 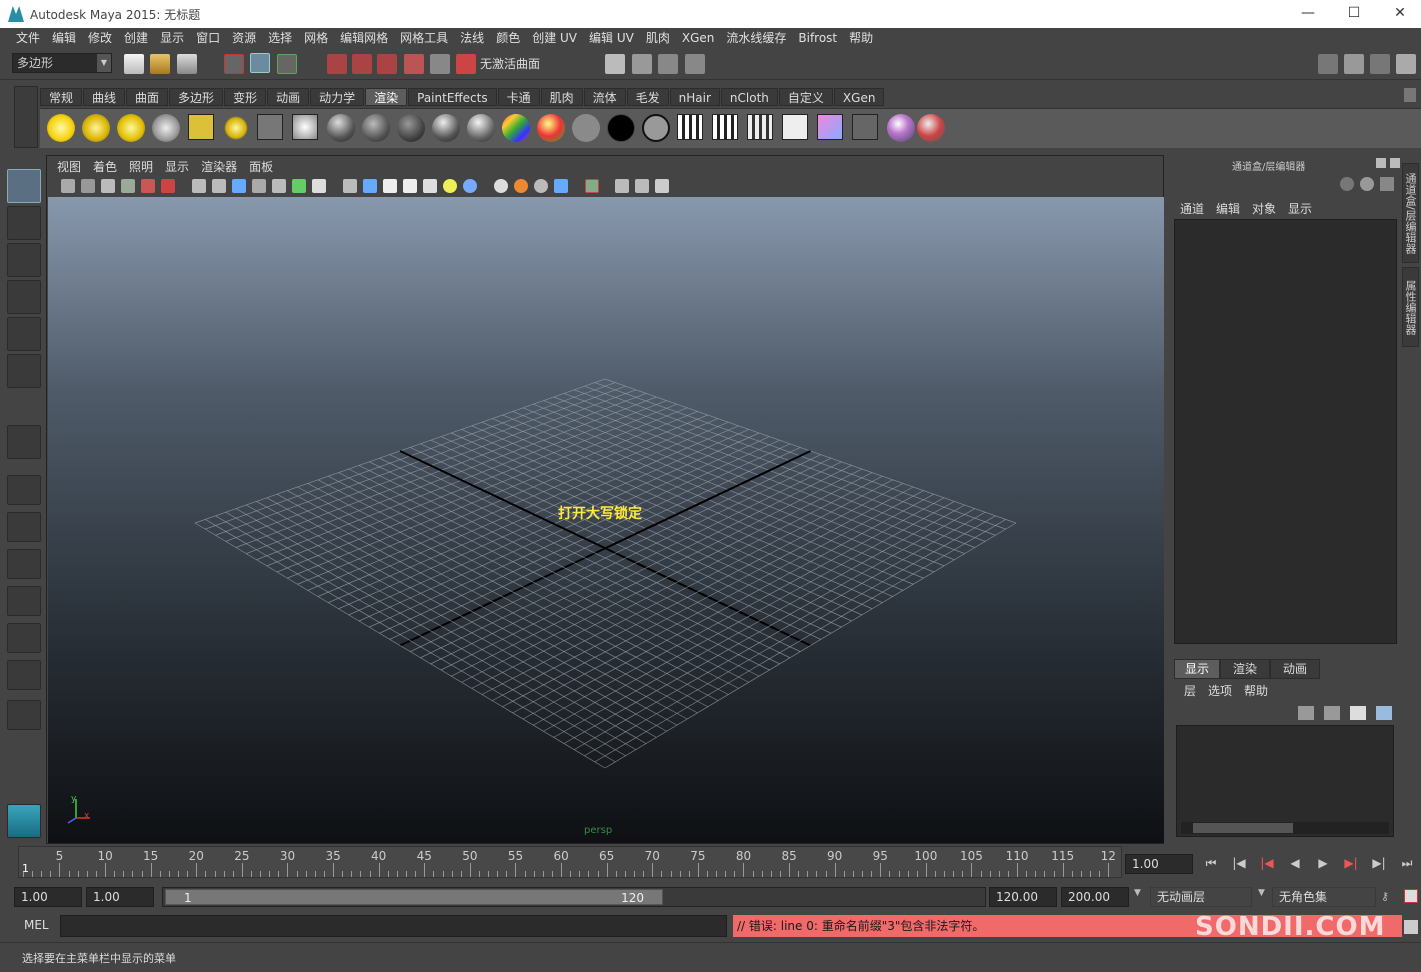 I want to click on layer-menu-help: 帮助, so click(x=1256, y=690).